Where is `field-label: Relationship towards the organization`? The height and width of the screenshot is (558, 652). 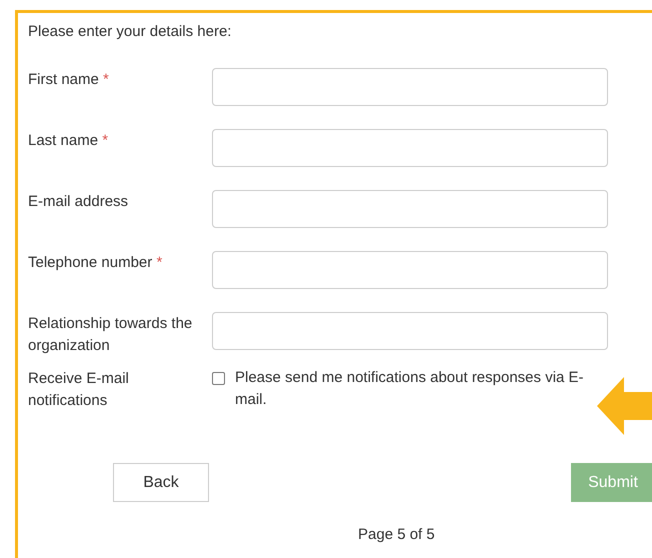
field-label: Relationship towards the organization is located at coordinates (110, 334).